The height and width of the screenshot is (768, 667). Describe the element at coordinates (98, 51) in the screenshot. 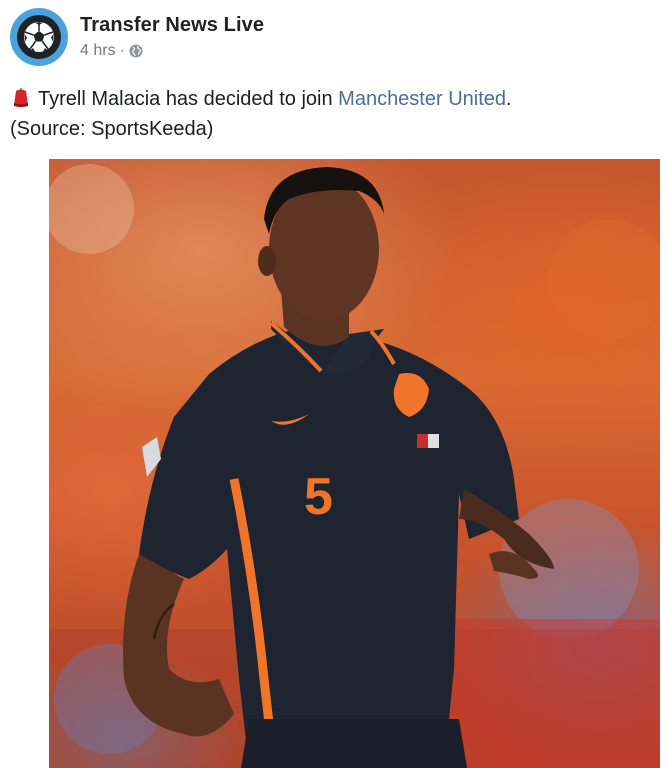

I see `post-timestamp: 4 hrs` at that location.